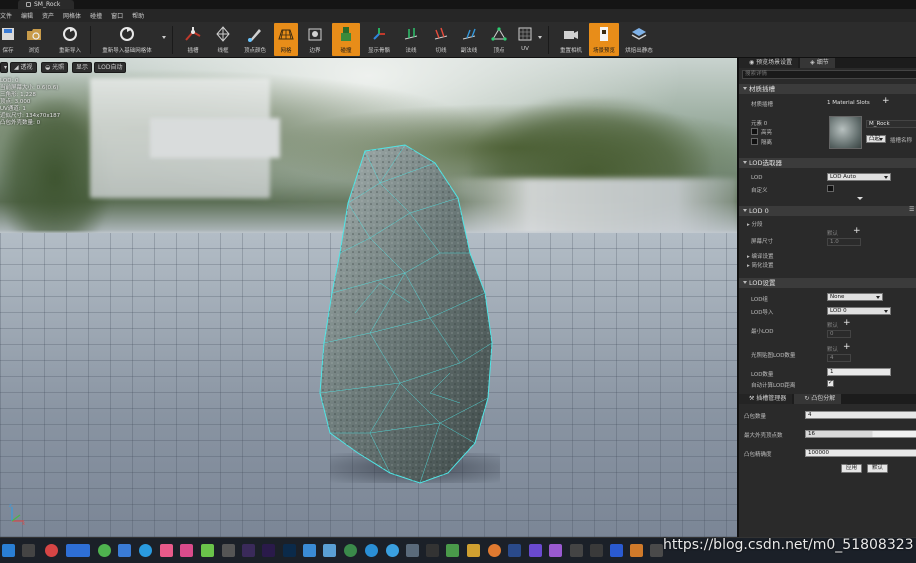  Describe the element at coordinates (876, 139) in the screenshot. I see `material-usage-dropdown: 凸起` at that location.